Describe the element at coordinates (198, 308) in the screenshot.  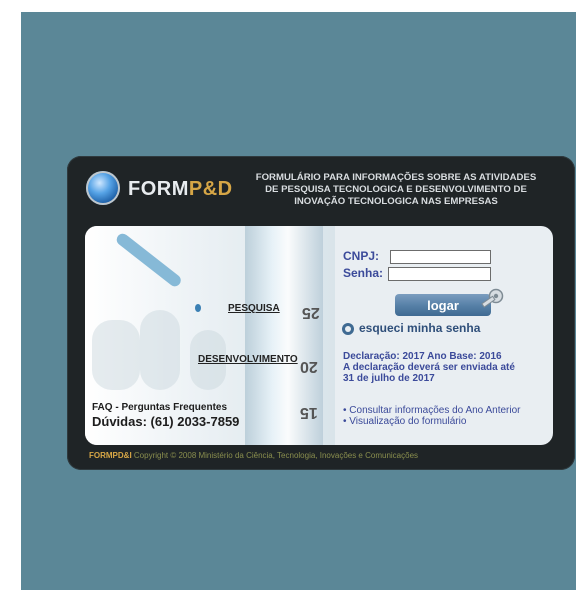
I see `drop-icon` at that location.